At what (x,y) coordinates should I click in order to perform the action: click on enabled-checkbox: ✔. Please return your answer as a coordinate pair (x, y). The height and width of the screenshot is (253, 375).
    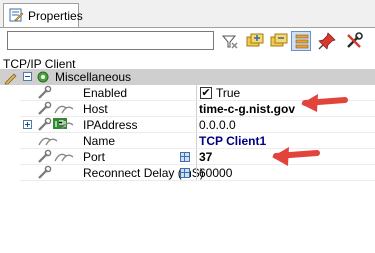
    Looking at the image, I should click on (206, 93).